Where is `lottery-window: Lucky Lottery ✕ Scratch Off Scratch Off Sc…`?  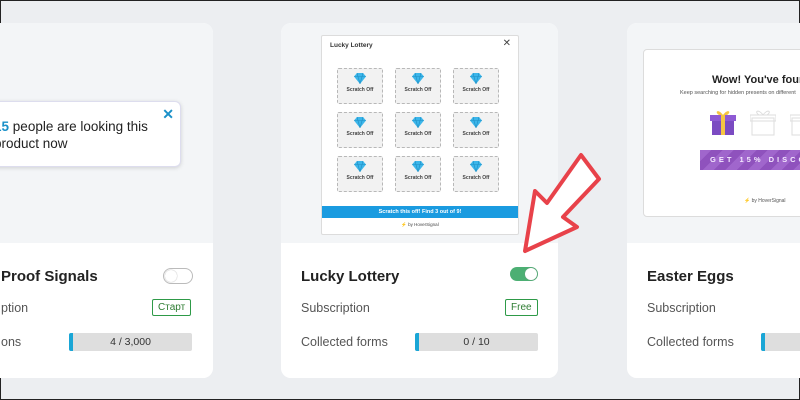
lottery-window: Lucky Lottery ✕ Scratch Off Scratch Off Sc… is located at coordinates (420, 135).